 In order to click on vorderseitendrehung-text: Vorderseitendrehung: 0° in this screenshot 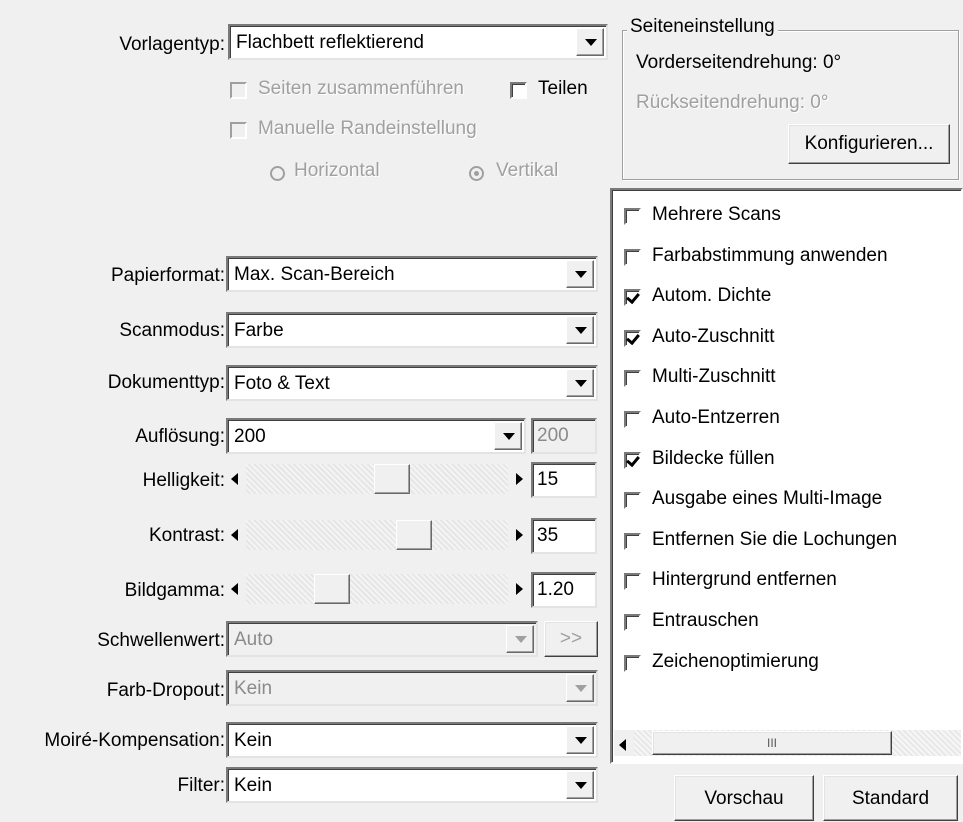, I will do `click(739, 62)`.